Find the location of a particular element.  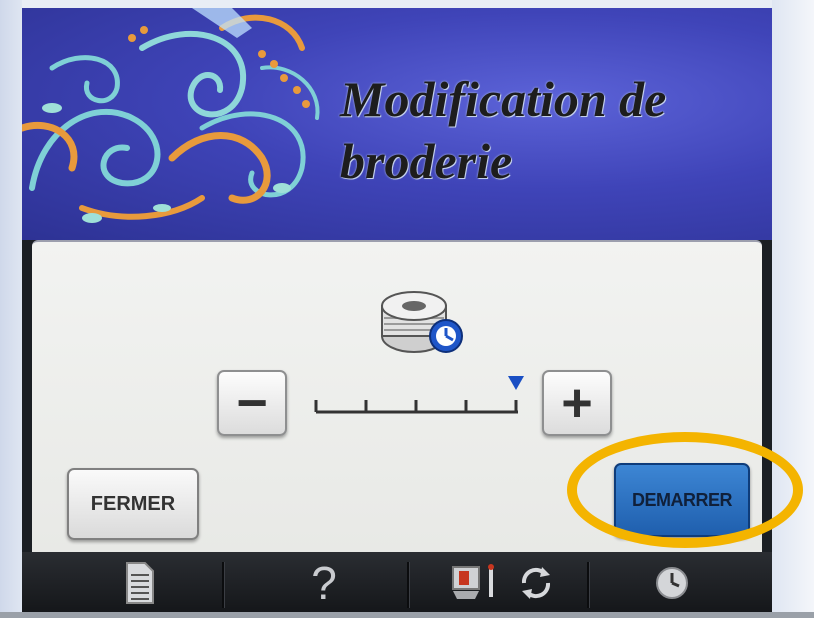

close-button: FERMER is located at coordinates (133, 504).